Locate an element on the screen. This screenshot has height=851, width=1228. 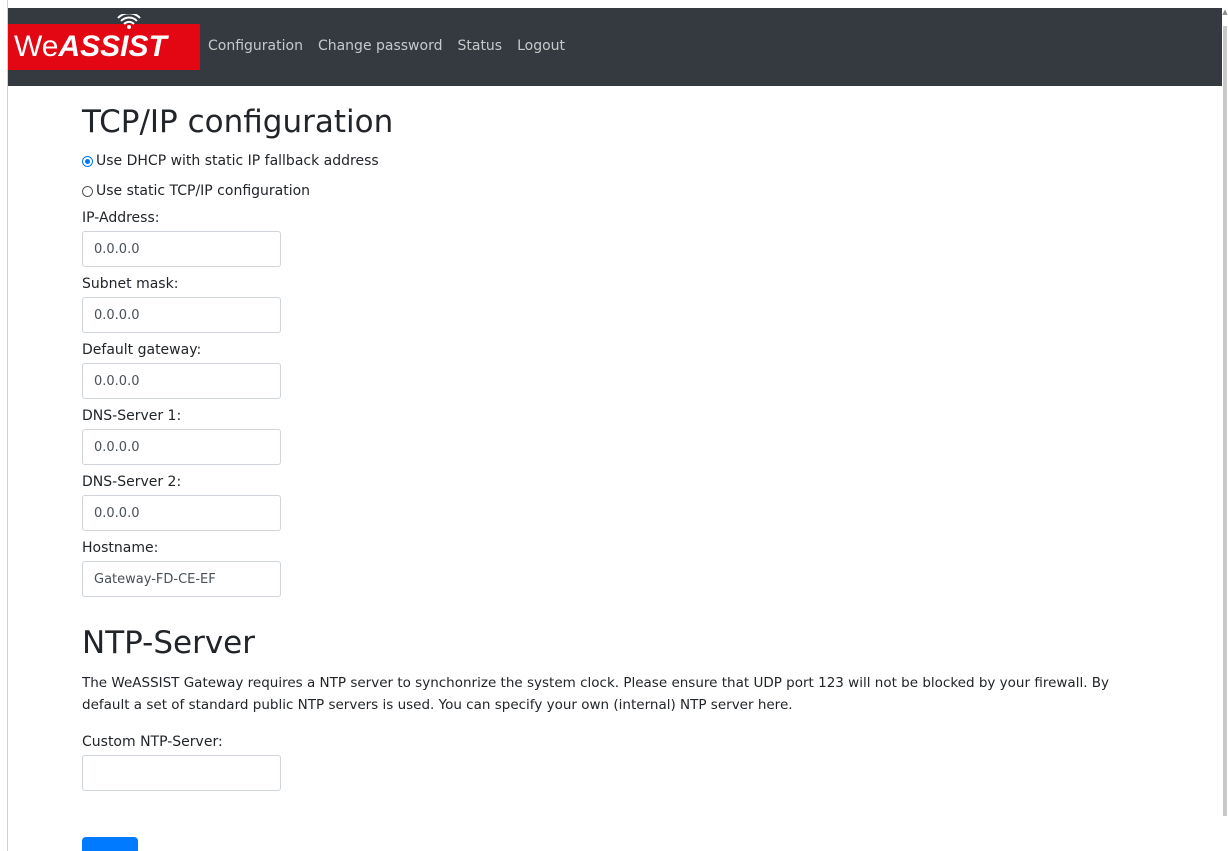
logo-text-we: We is located at coordinates (36, 46).